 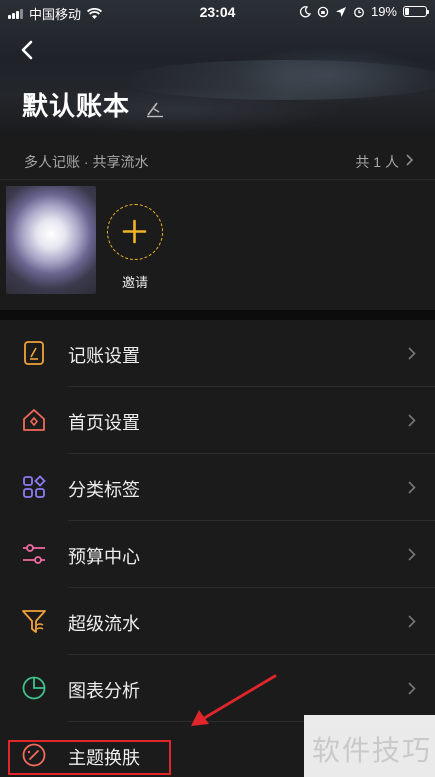 What do you see at coordinates (104, 691) in the screenshot?
I see `menu-item-label: 图表分析` at bounding box center [104, 691].